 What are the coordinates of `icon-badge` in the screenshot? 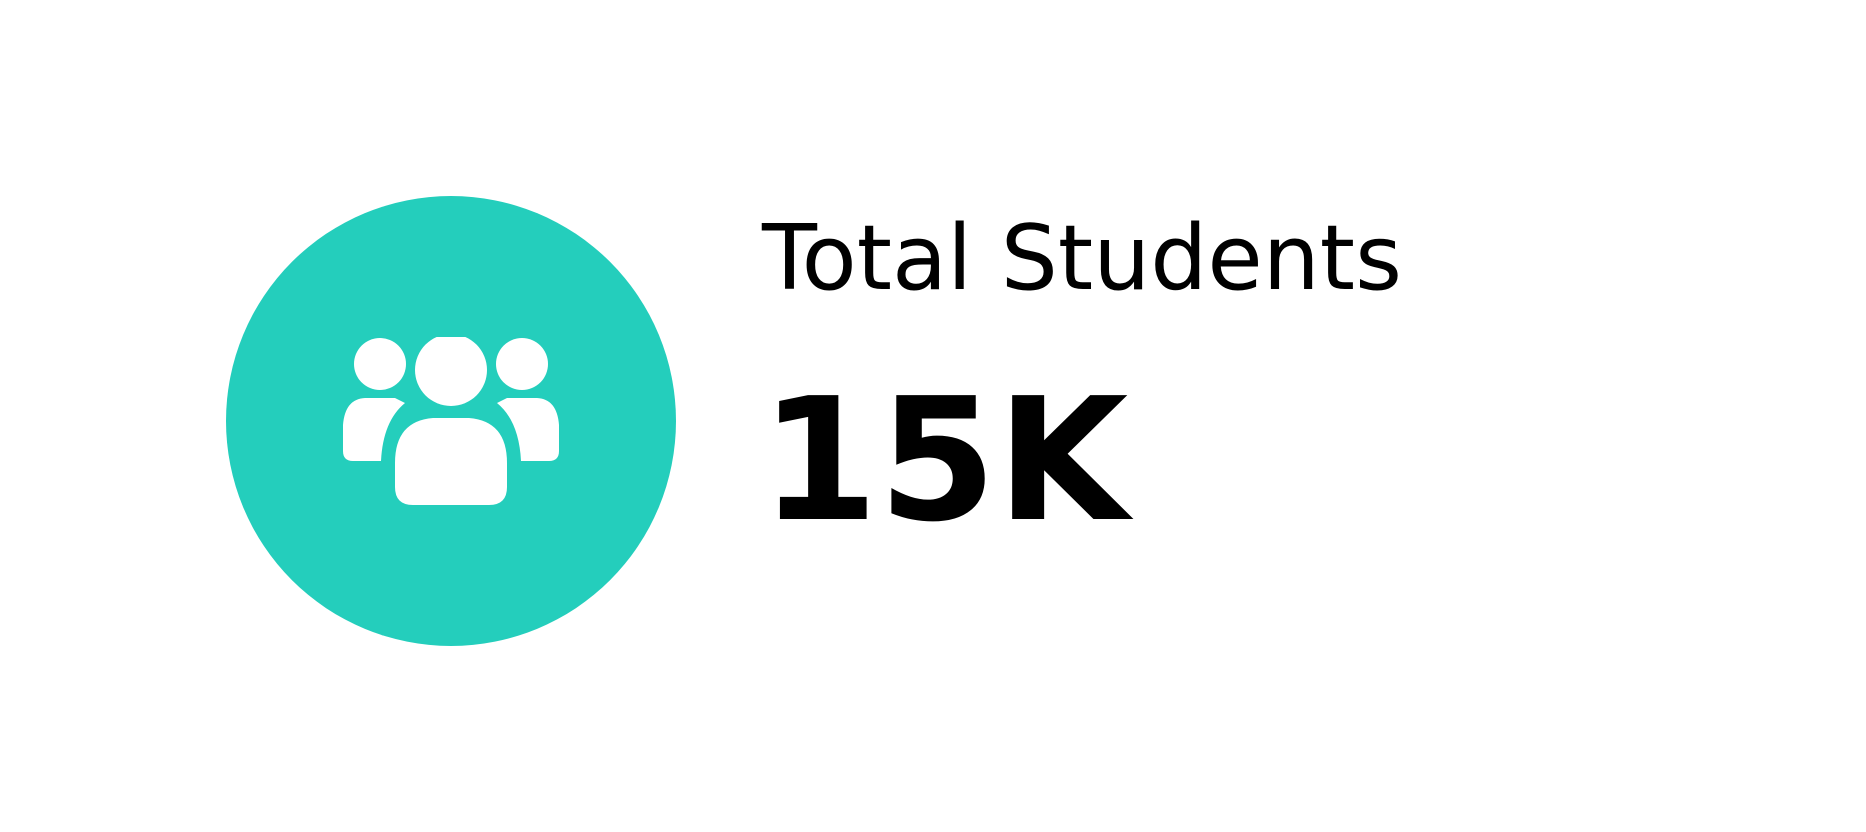 It's located at (451, 421).